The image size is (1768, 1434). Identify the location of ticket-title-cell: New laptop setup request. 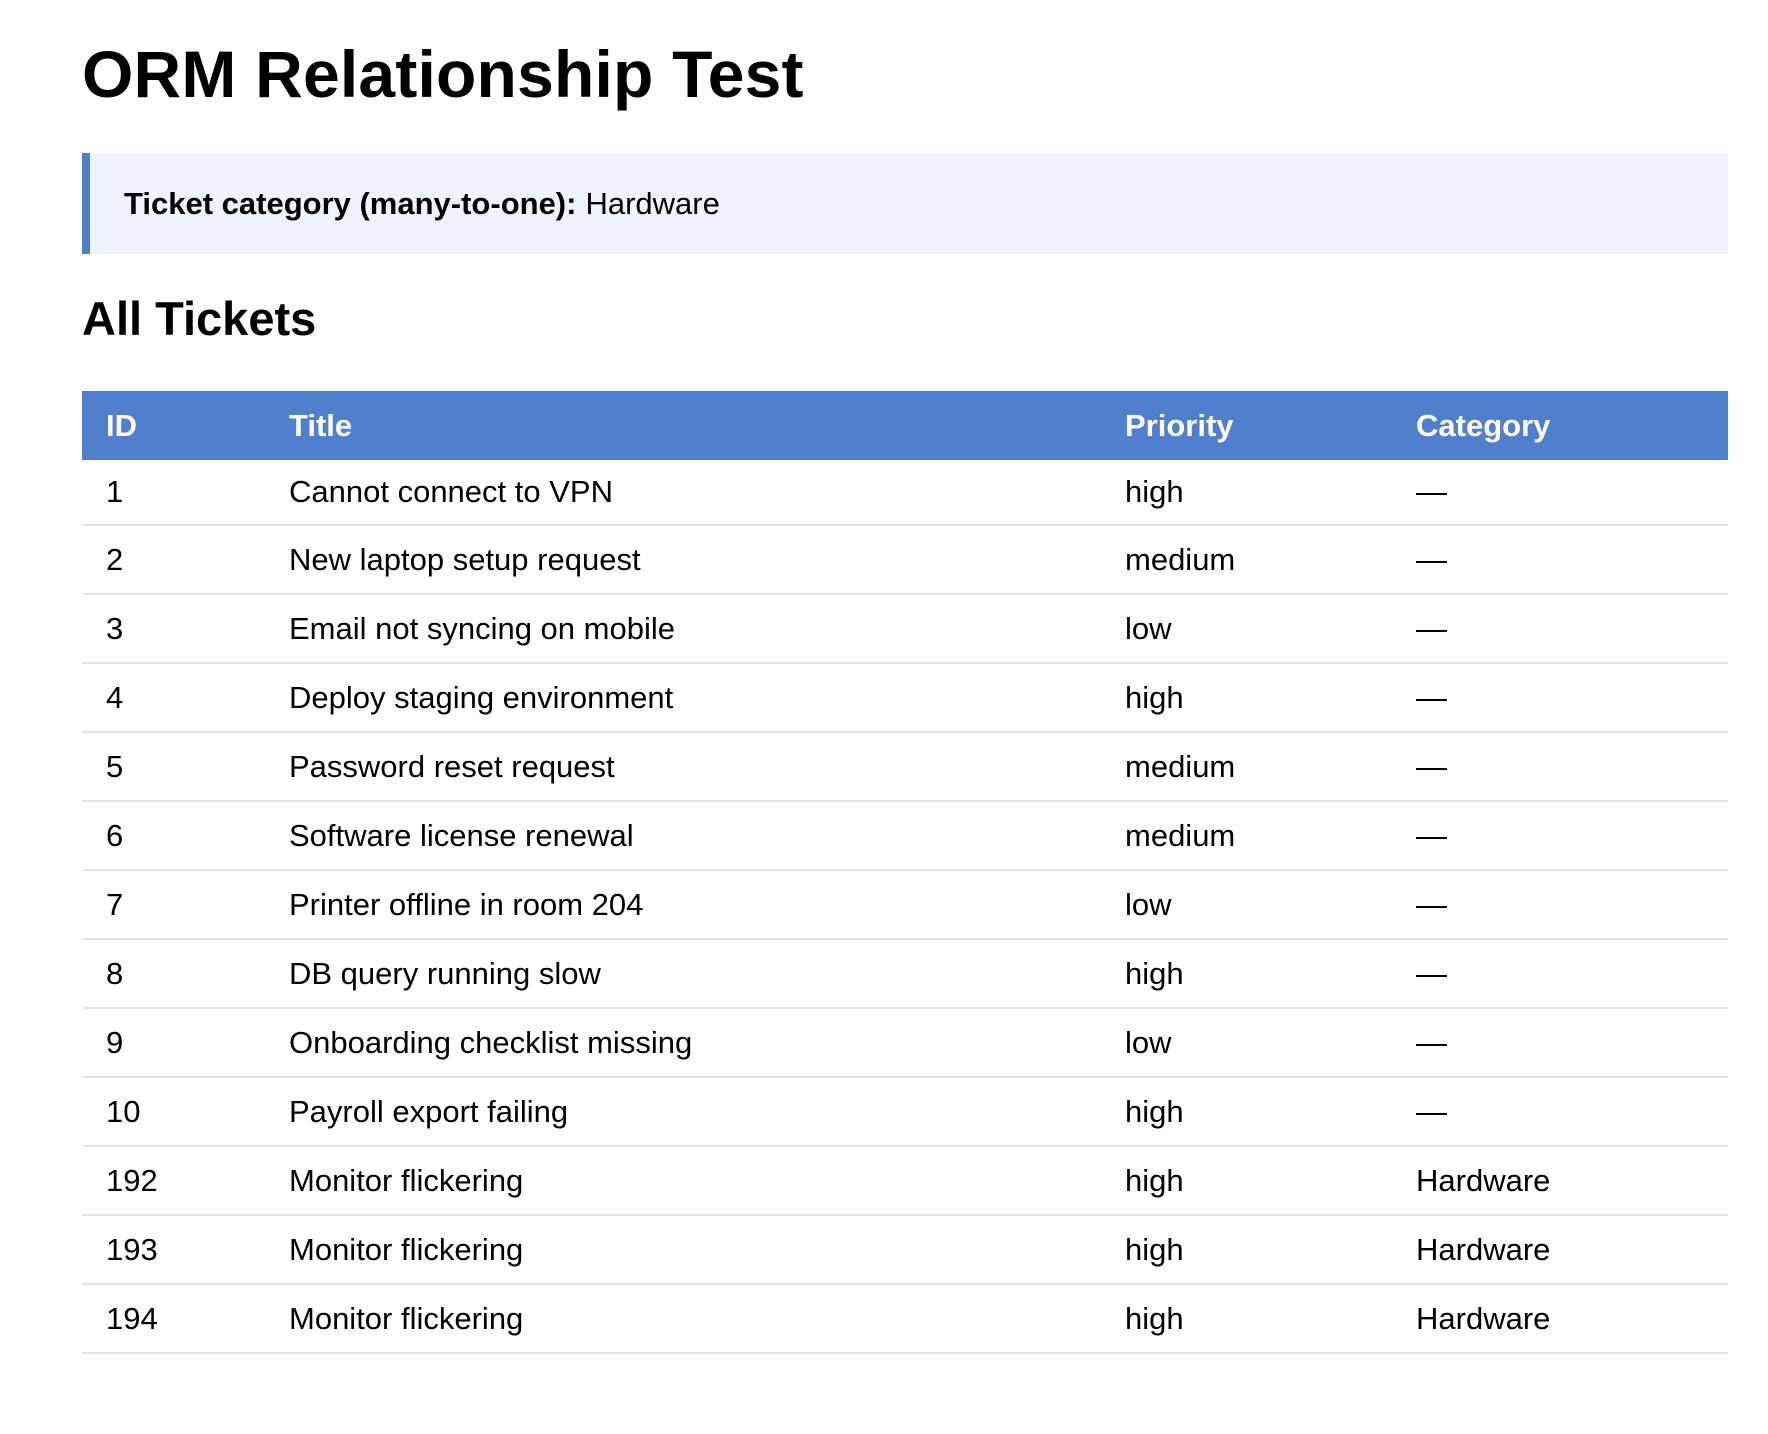
(683, 560).